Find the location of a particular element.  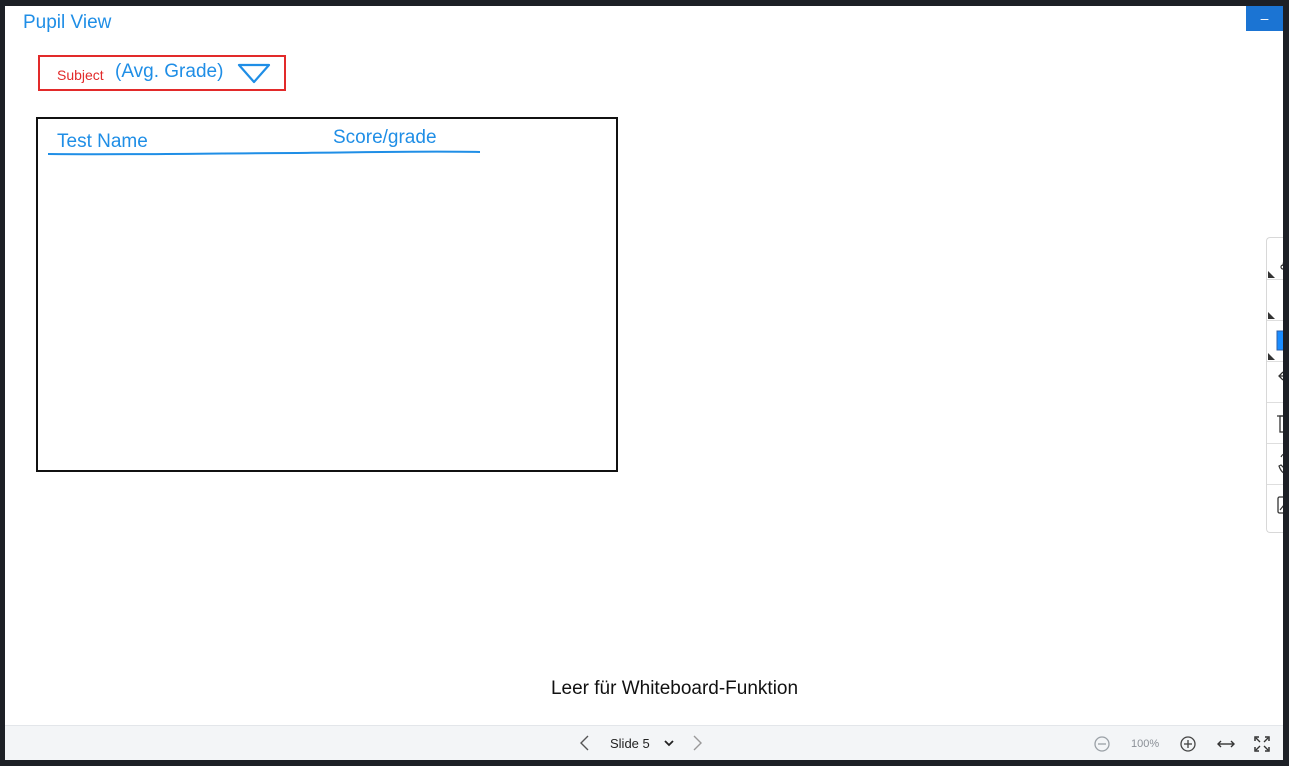

dot-icon is located at coordinates (1271, 315).